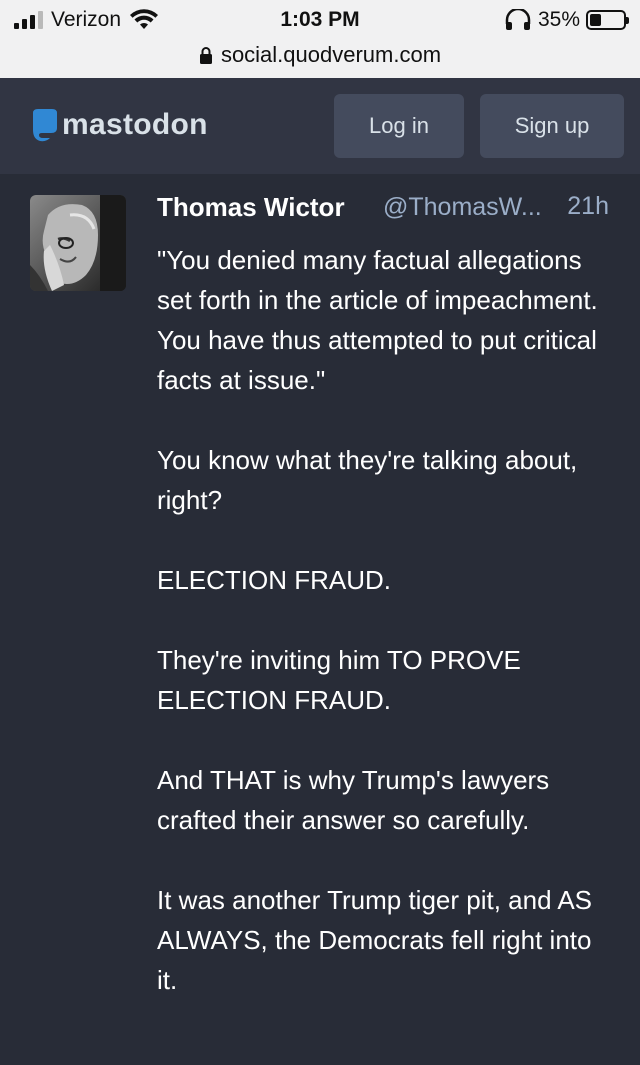 This screenshot has width=640, height=1065. Describe the element at coordinates (588, 206) in the screenshot. I see `relative-time: 21h` at that location.